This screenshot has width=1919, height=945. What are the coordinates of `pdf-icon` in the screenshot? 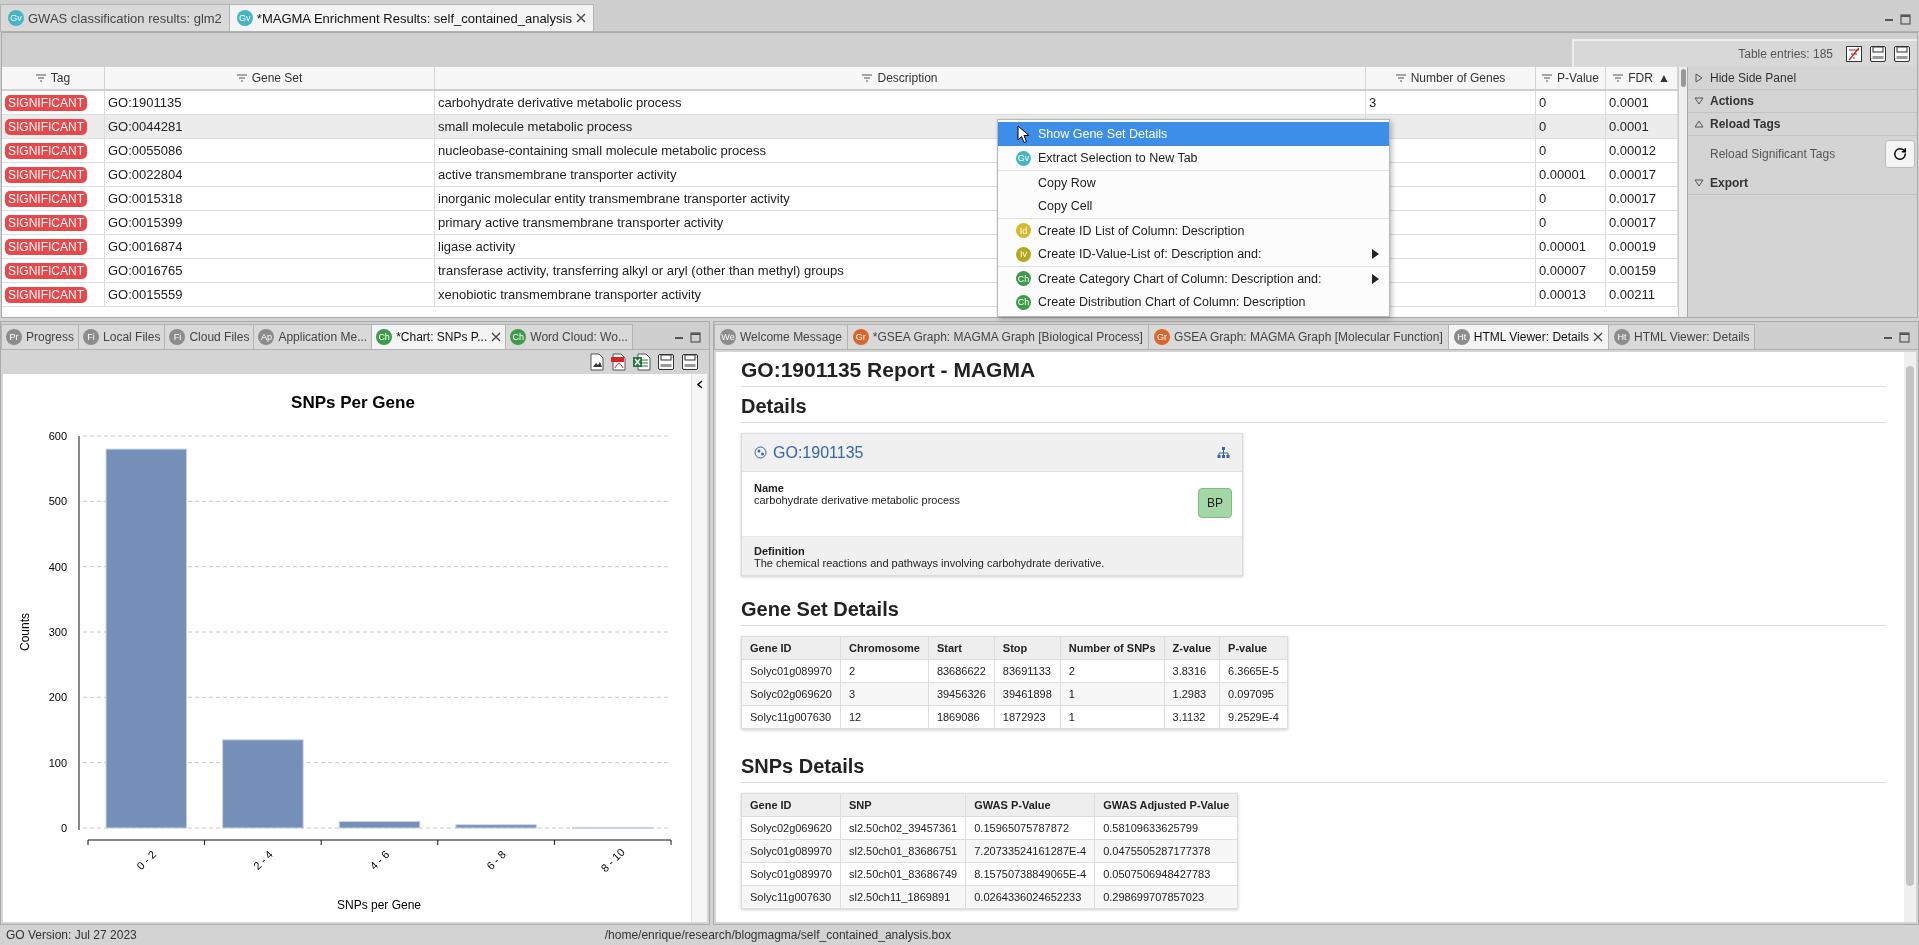 It's located at (619, 362).